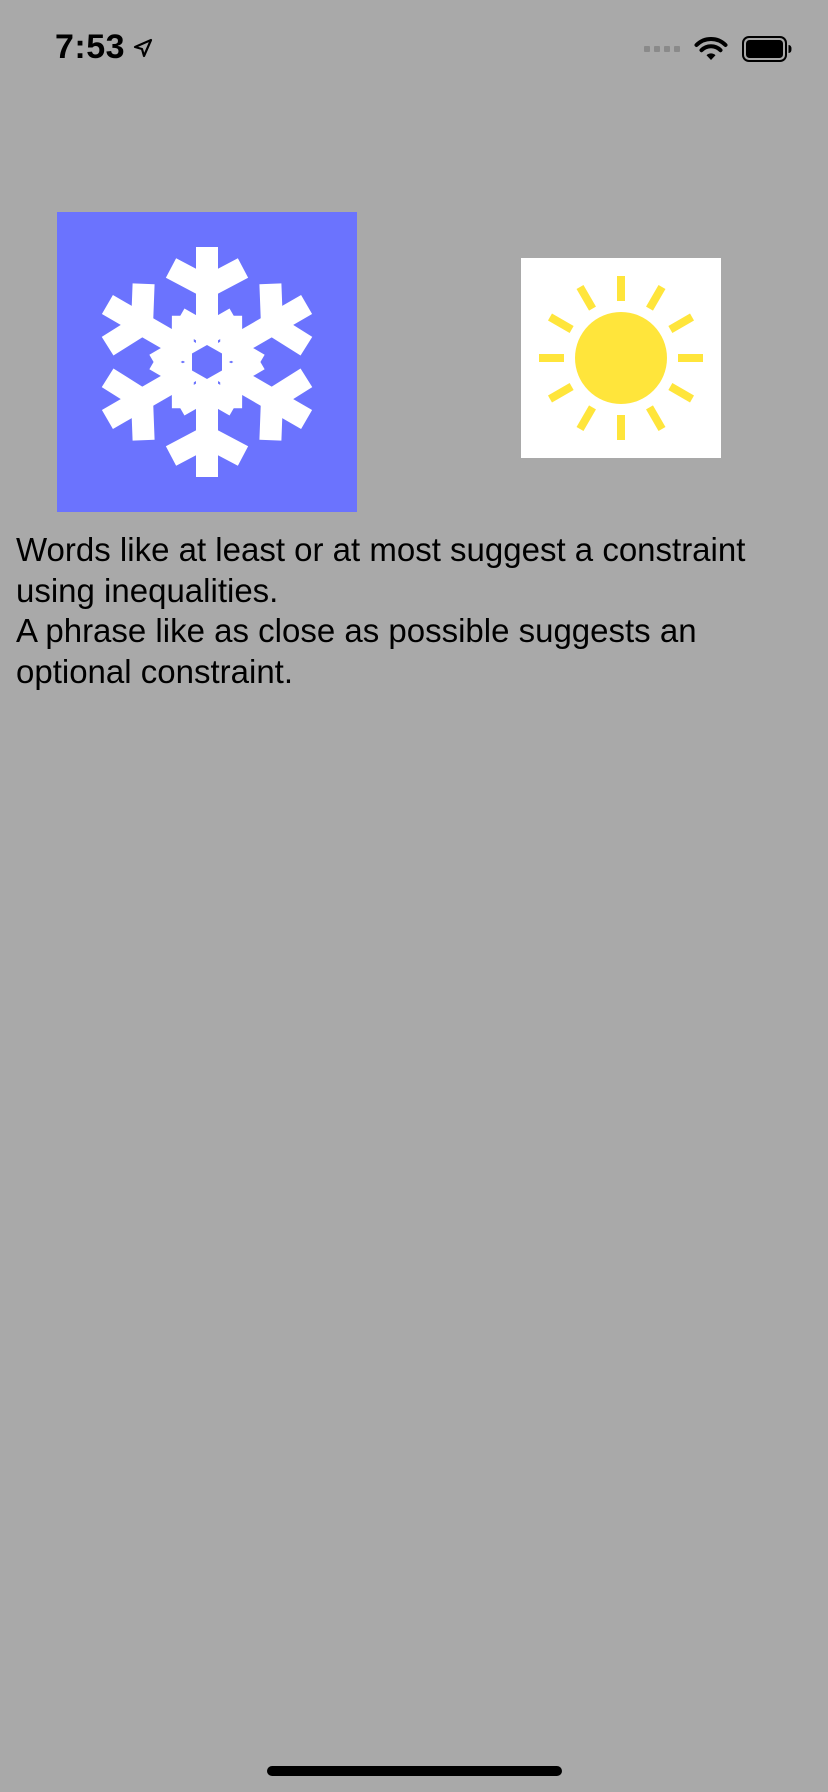 Image resolution: width=828 pixels, height=1792 pixels. Describe the element at coordinates (711, 48) in the screenshot. I see `wifi-icon` at that location.